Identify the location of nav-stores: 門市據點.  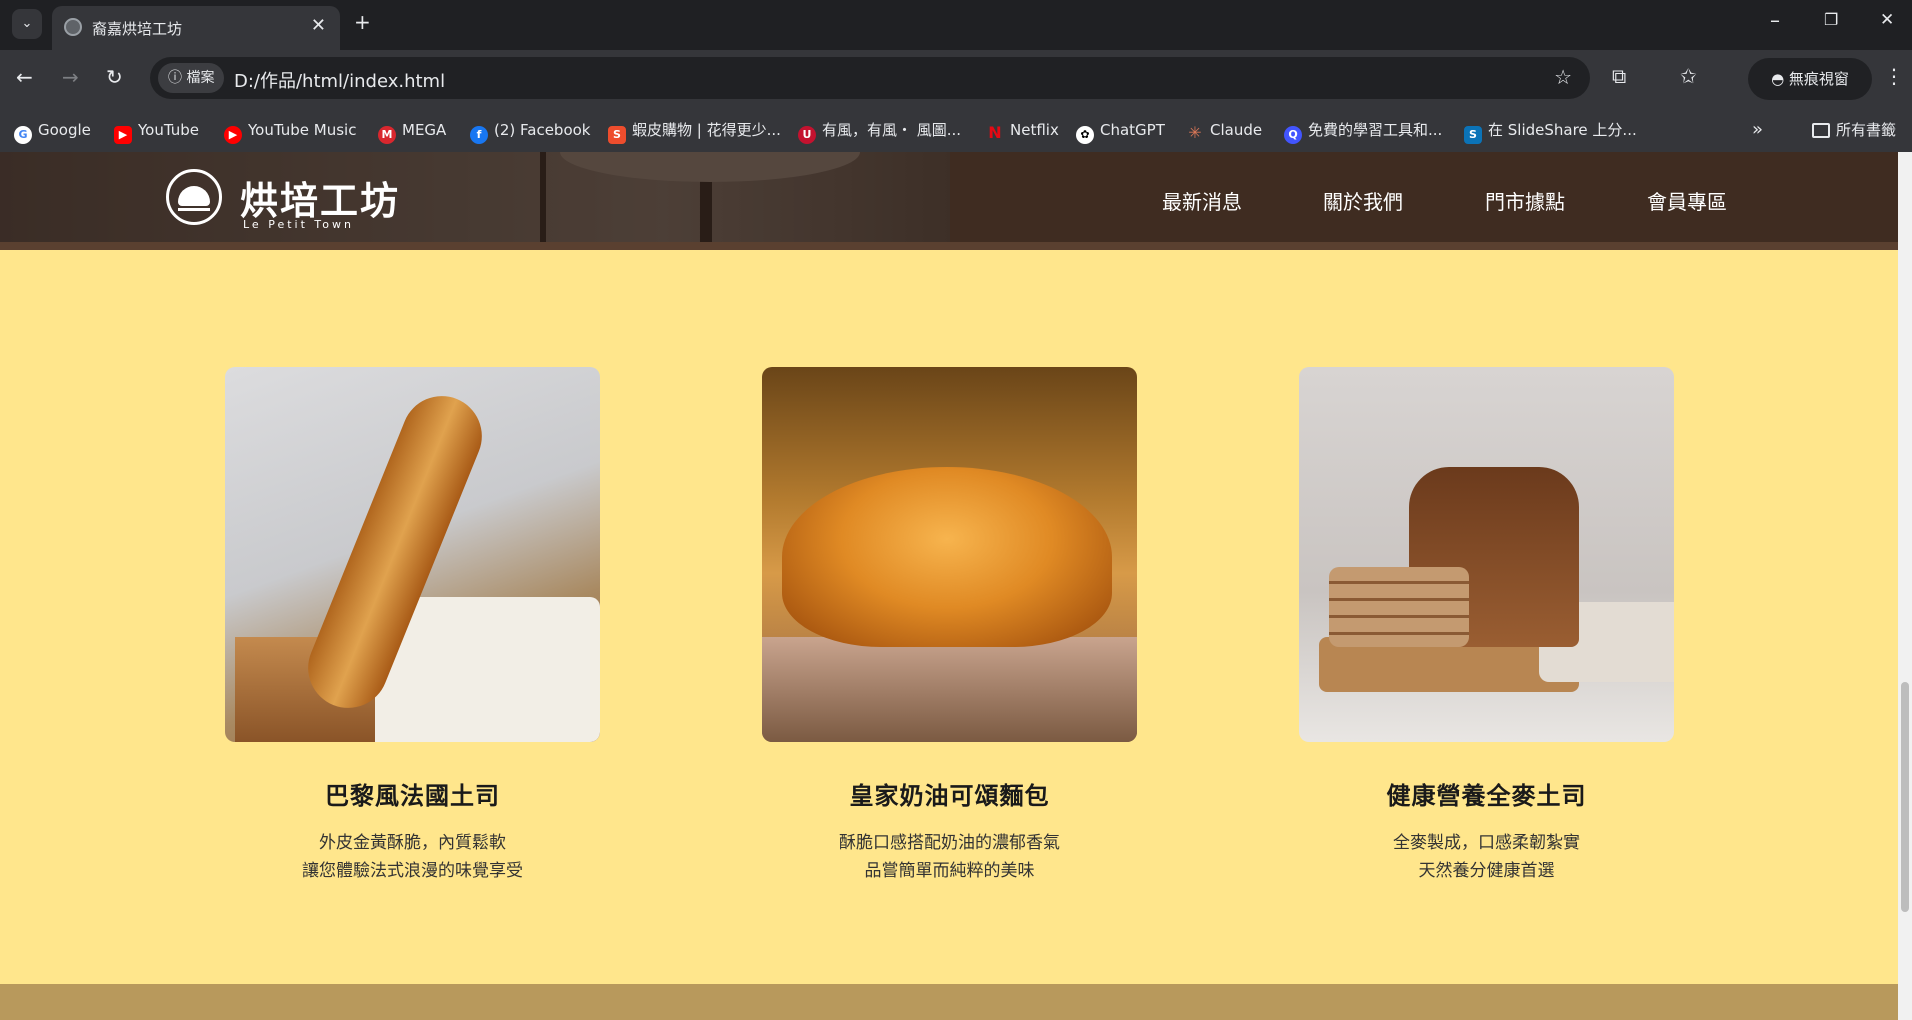
(1525, 200).